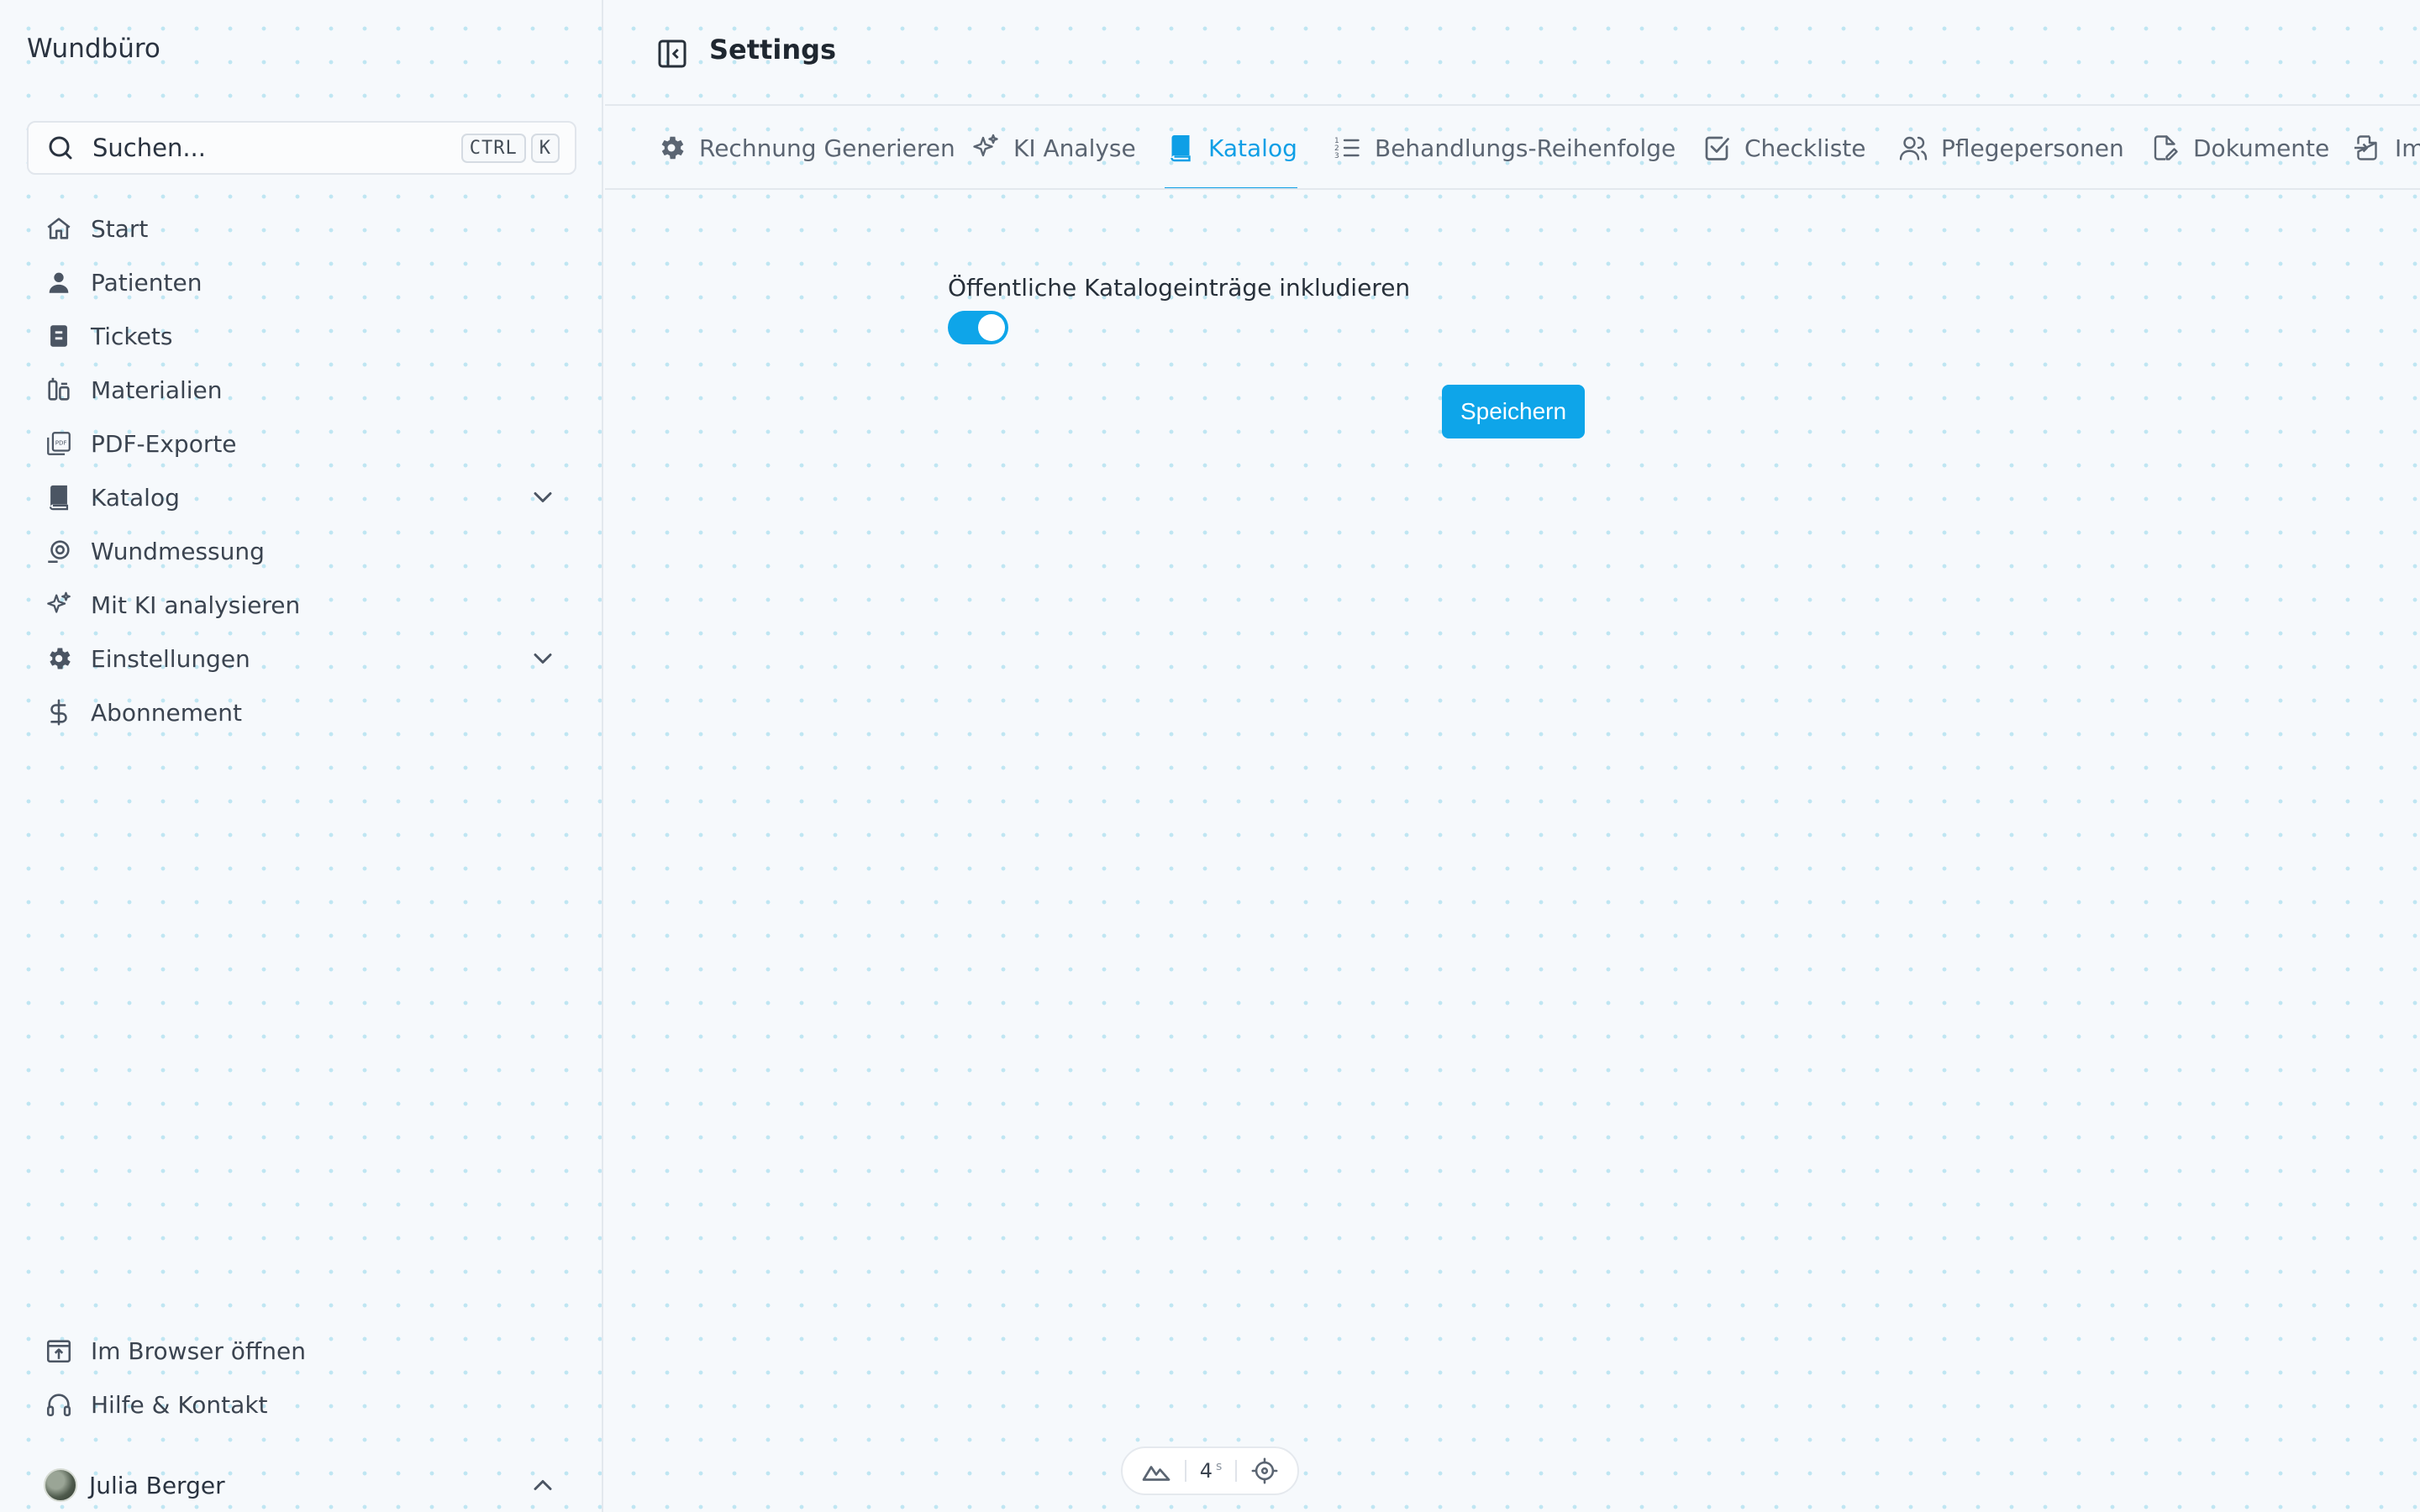 This screenshot has width=2420, height=1512. Describe the element at coordinates (301, 148) in the screenshot. I see `search-input: Suchen... CTRL K` at that location.